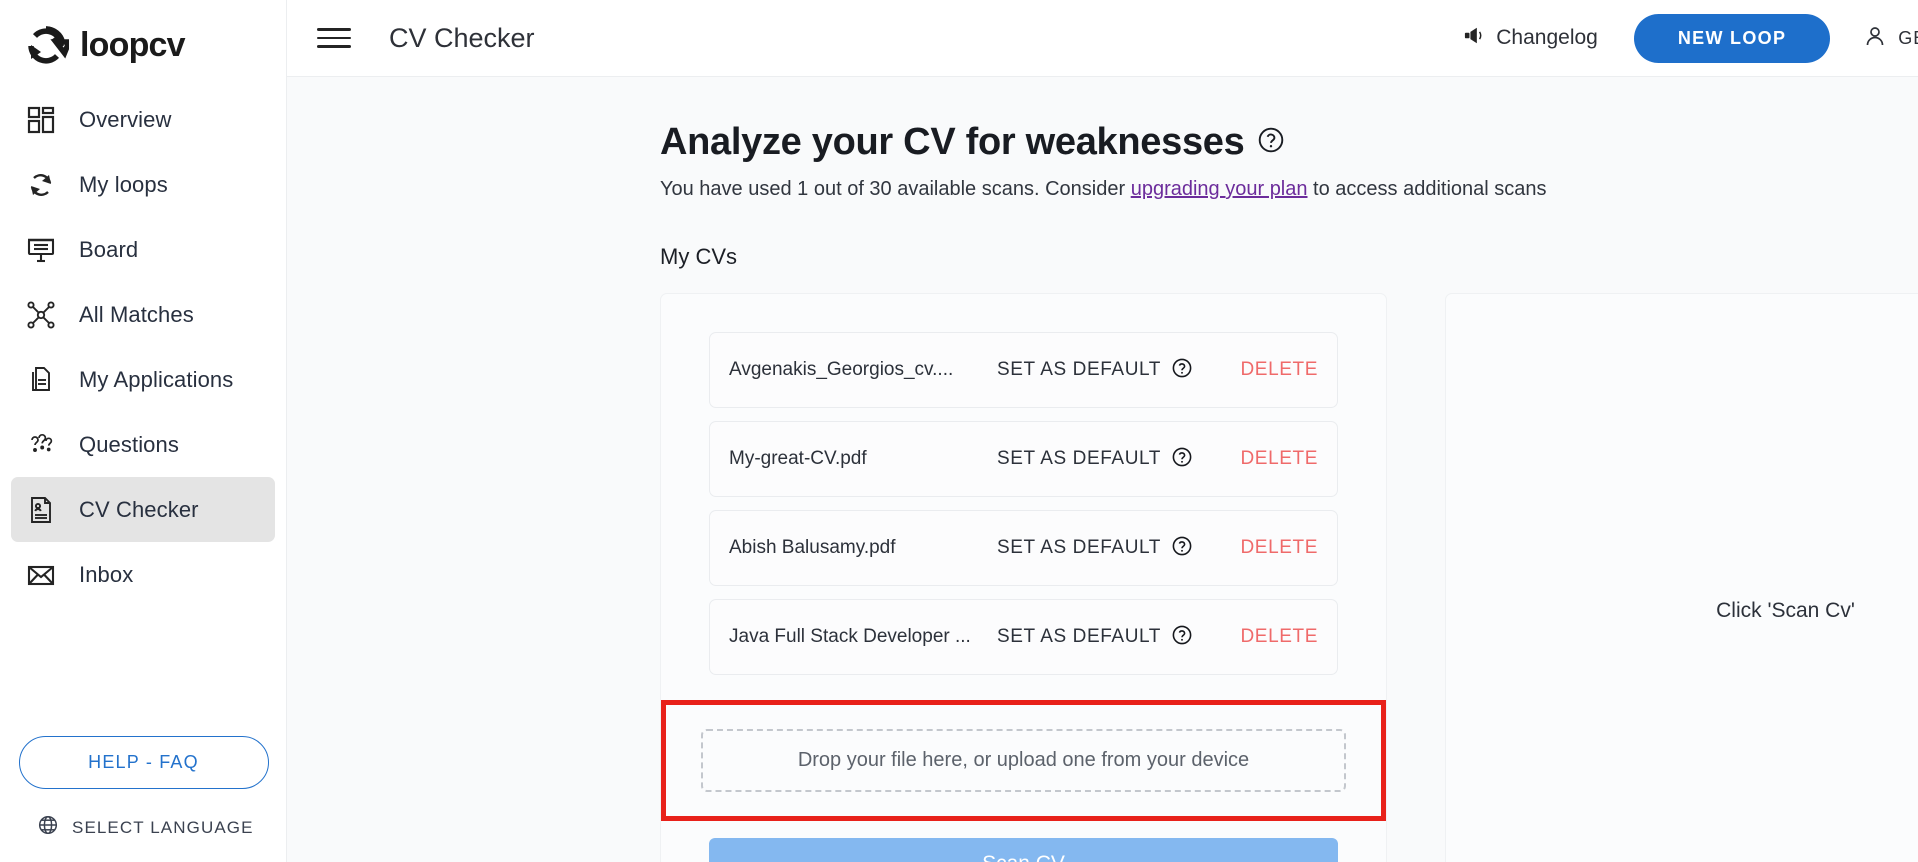  I want to click on brand-logo-area: loopcv, so click(143, 38).